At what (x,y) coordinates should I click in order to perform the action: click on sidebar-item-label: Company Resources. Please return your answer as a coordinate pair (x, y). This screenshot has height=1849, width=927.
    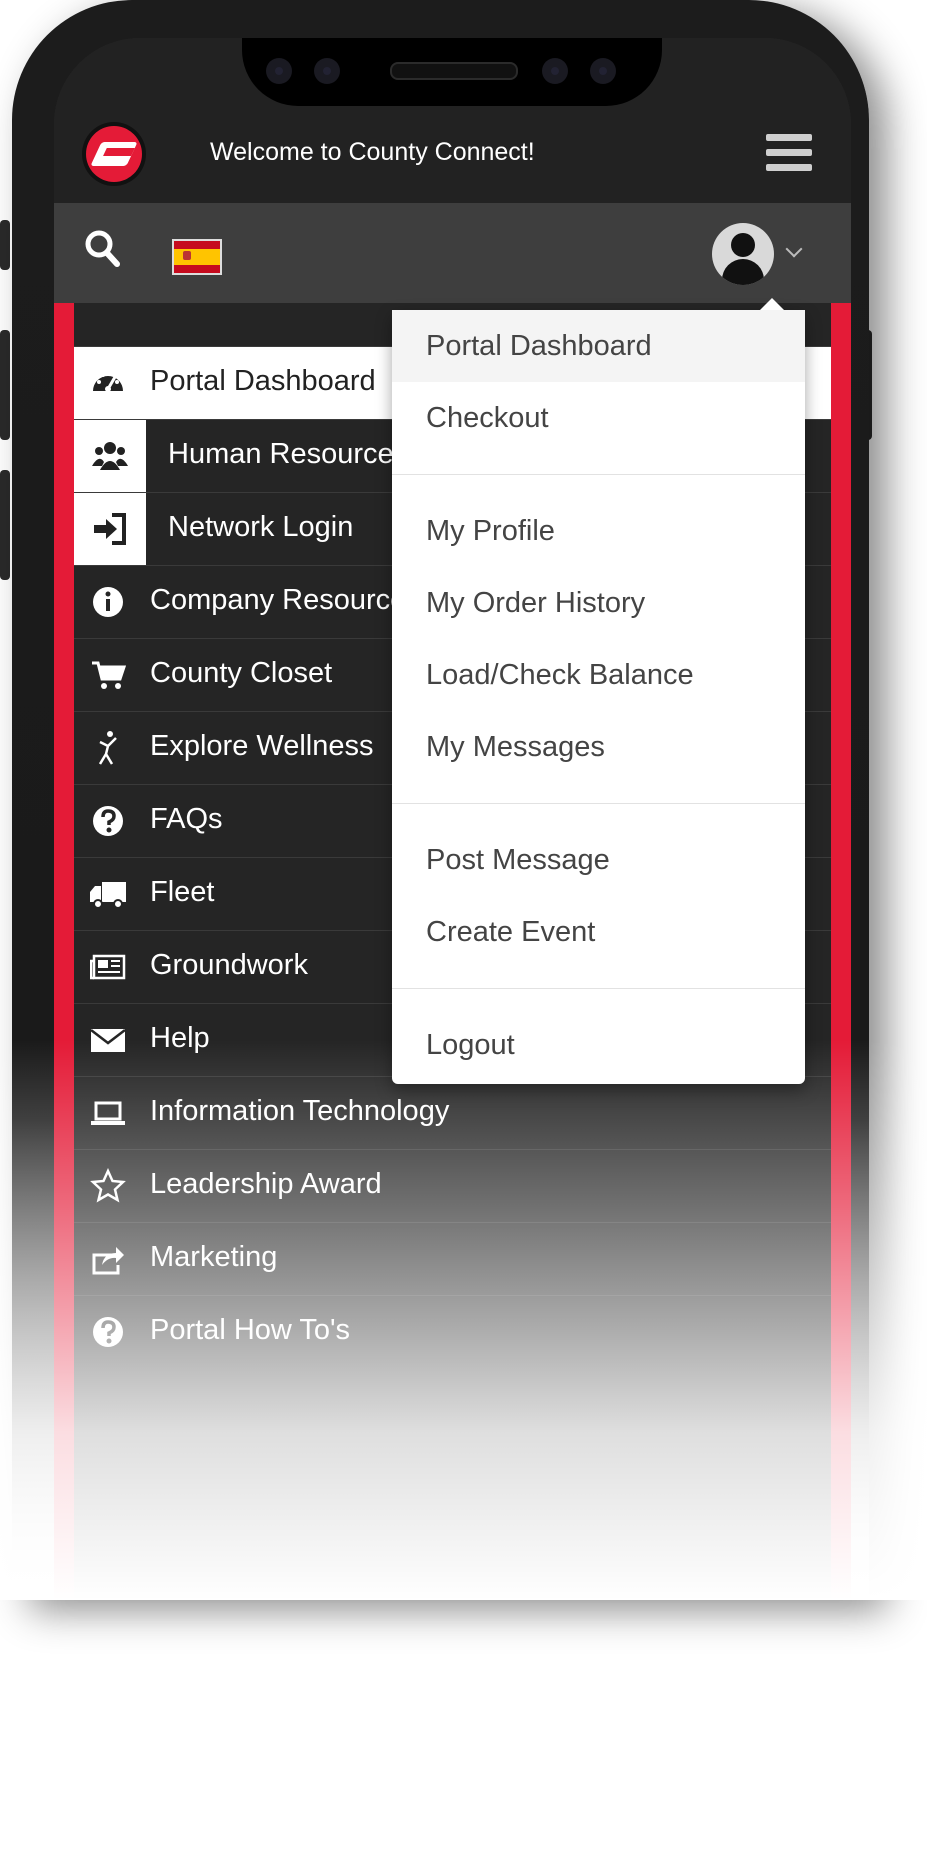
    Looking at the image, I should click on (285, 600).